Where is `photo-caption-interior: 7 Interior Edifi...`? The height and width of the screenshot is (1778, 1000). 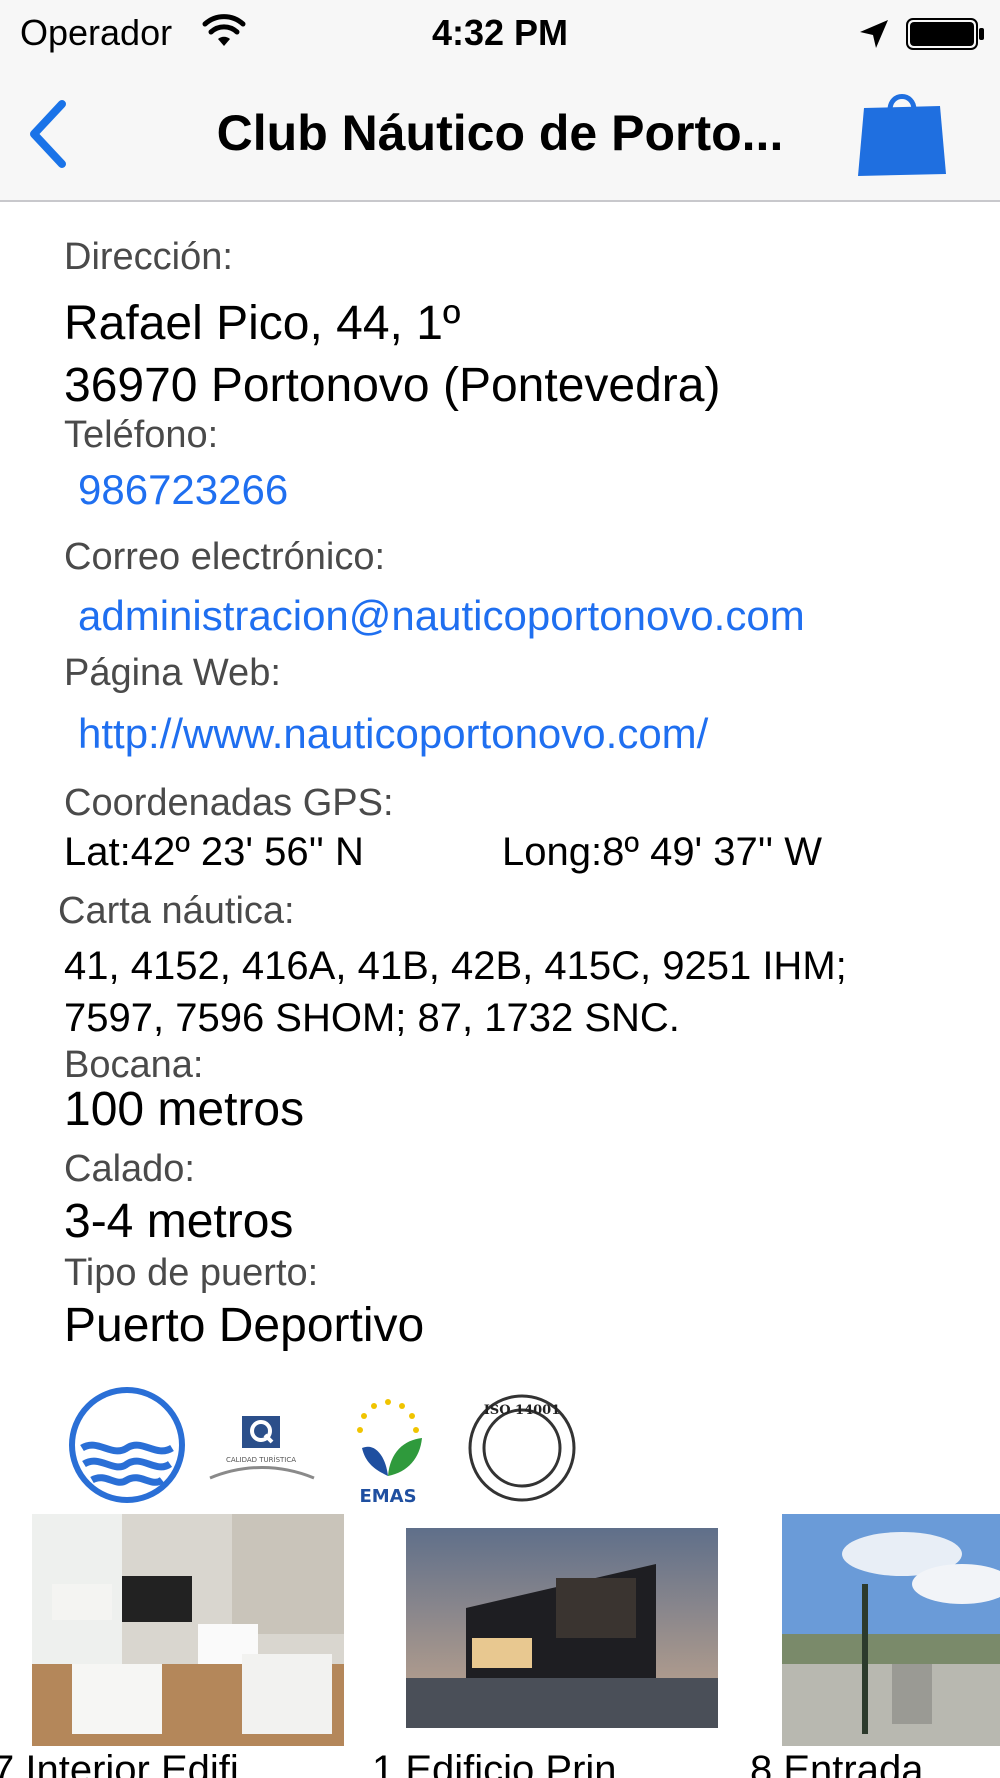 photo-caption-interior: 7 Interior Edifi... is located at coordinates (136, 1763).